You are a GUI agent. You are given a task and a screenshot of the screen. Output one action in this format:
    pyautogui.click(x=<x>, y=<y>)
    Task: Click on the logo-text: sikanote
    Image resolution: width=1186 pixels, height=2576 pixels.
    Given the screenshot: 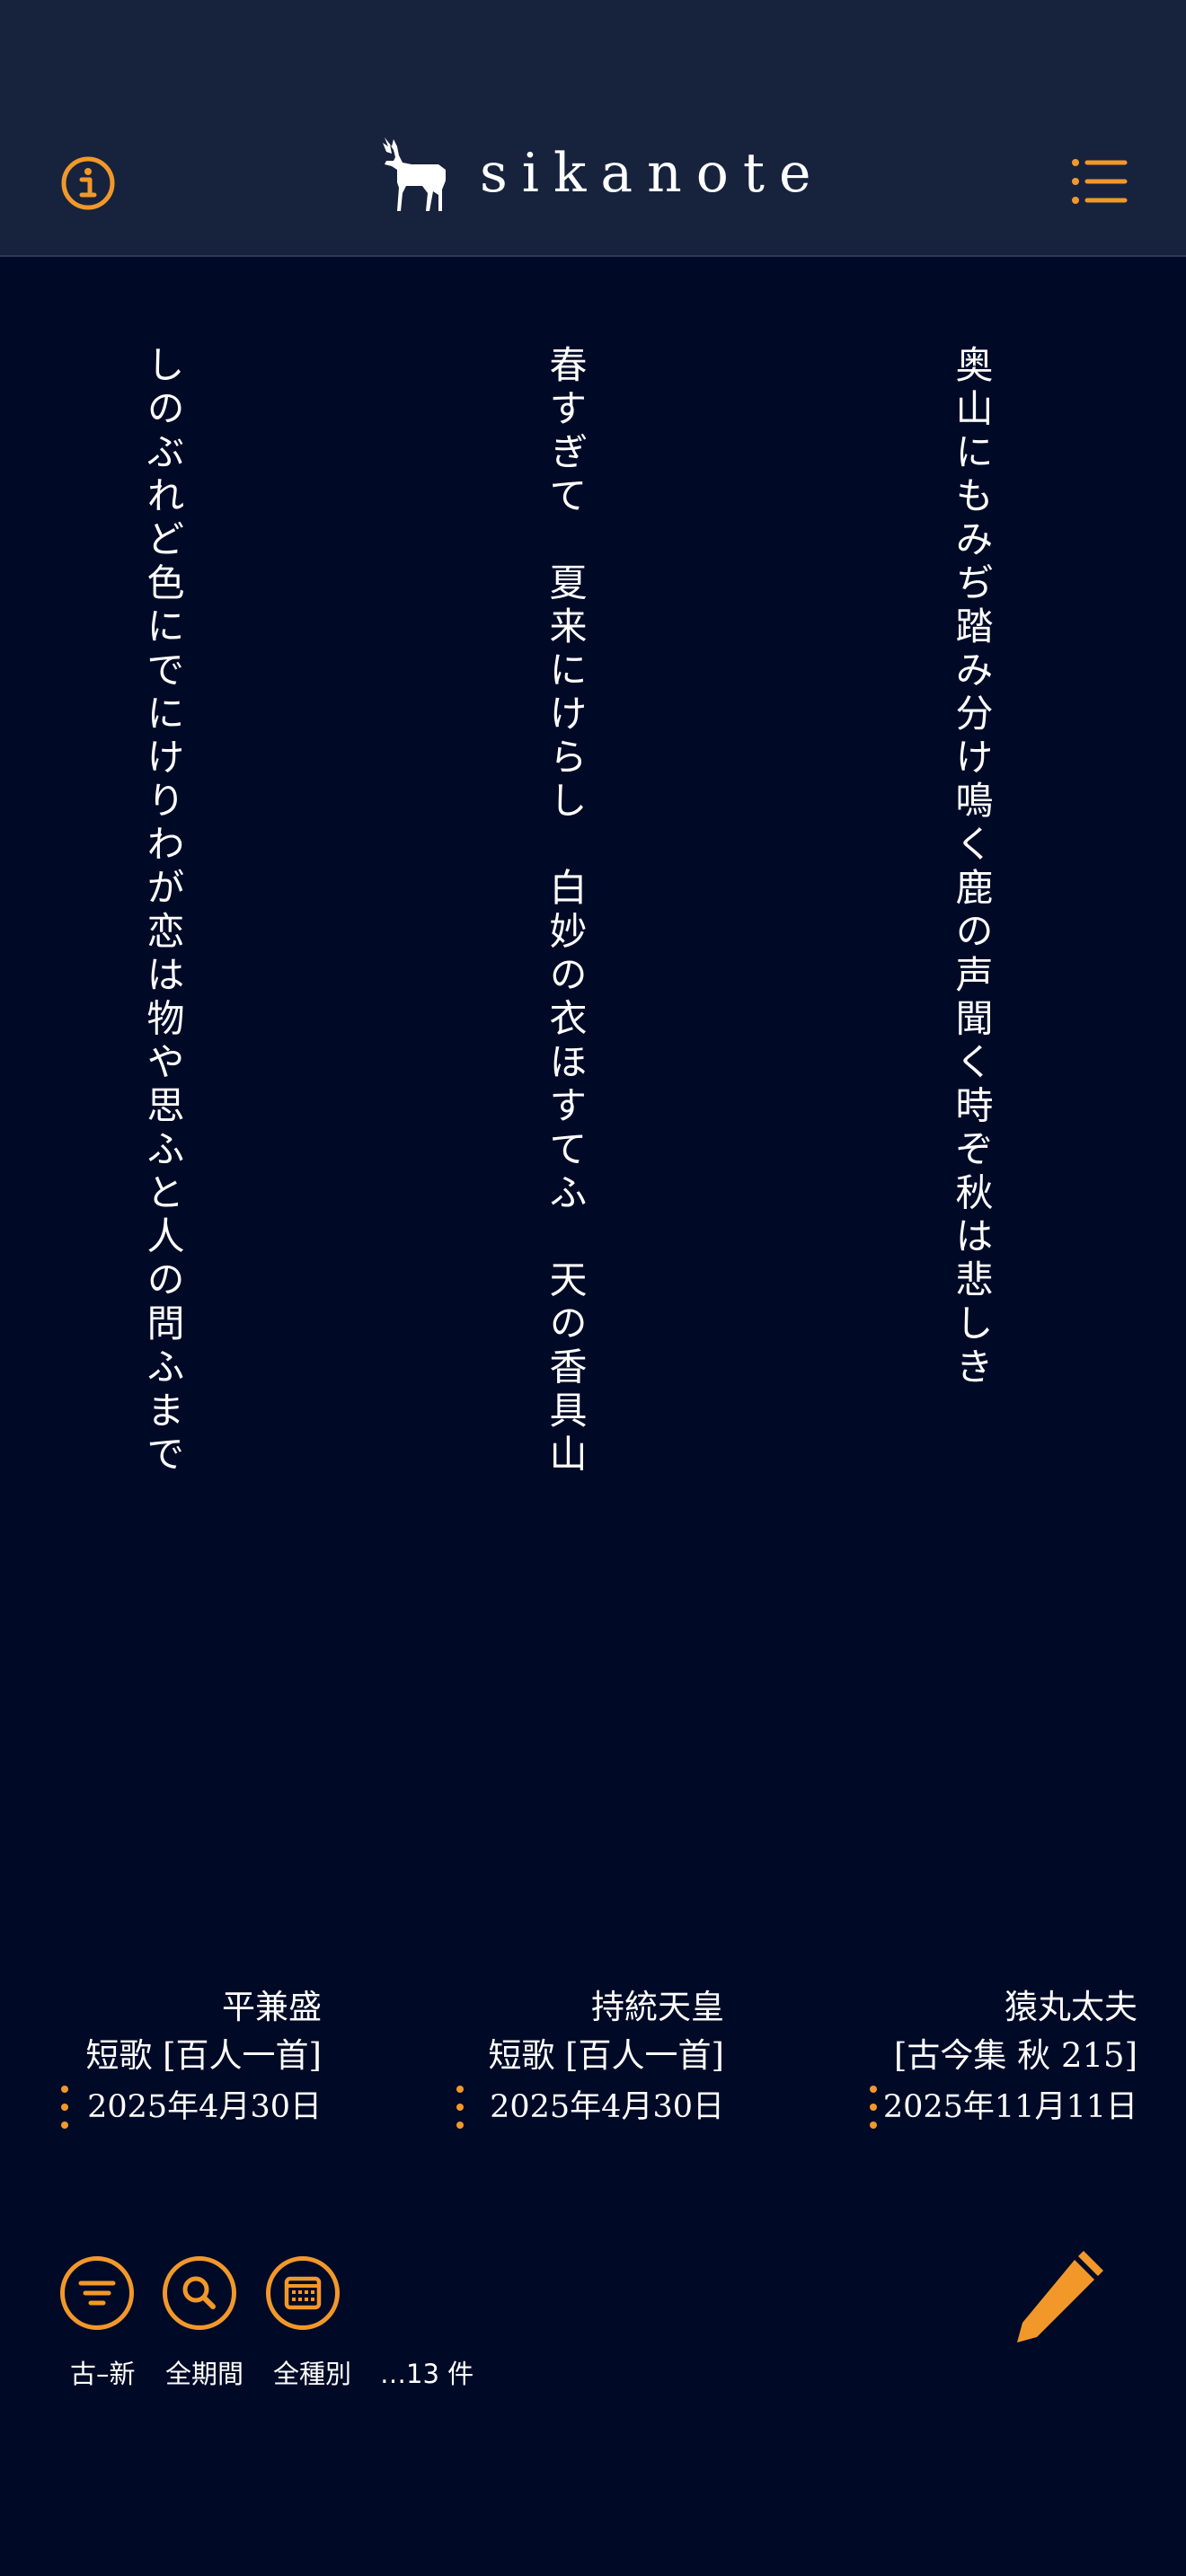 What is the action you would take?
    pyautogui.click(x=653, y=173)
    